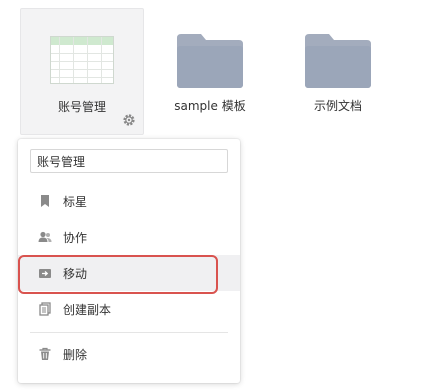 This screenshot has width=431, height=390. What do you see at coordinates (129, 161) in the screenshot?
I see `rename-input` at bounding box center [129, 161].